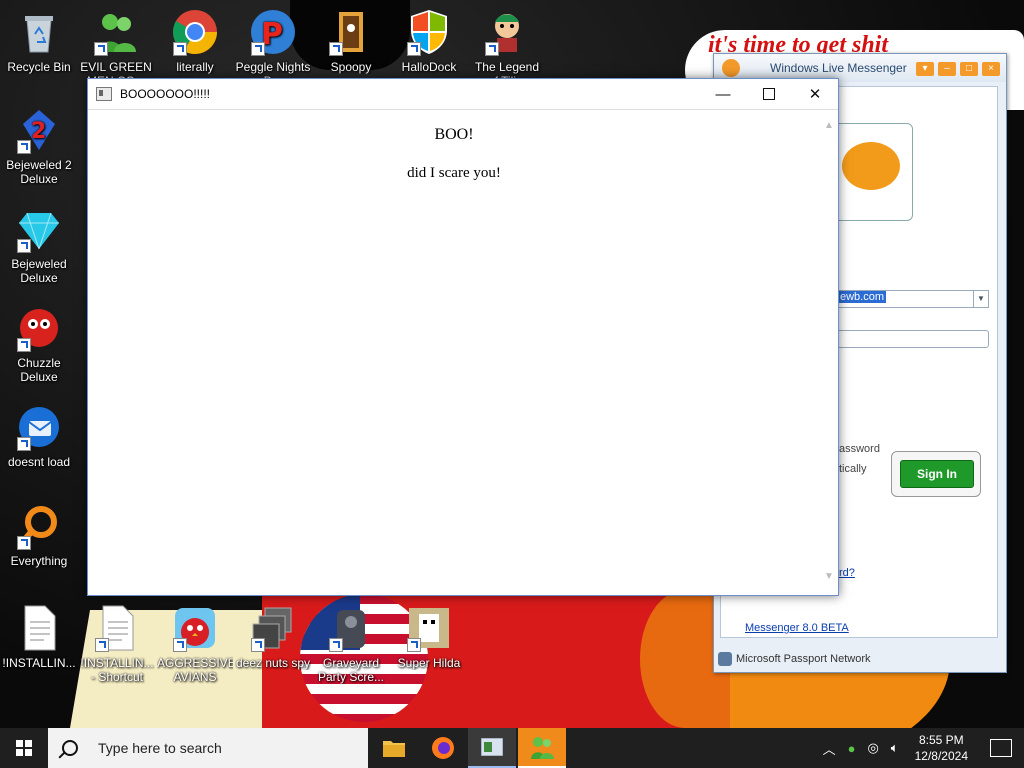 Image resolution: width=1024 pixels, height=768 pixels. Describe the element at coordinates (991, 69) in the screenshot. I see `messenger-close-button: ×` at that location.